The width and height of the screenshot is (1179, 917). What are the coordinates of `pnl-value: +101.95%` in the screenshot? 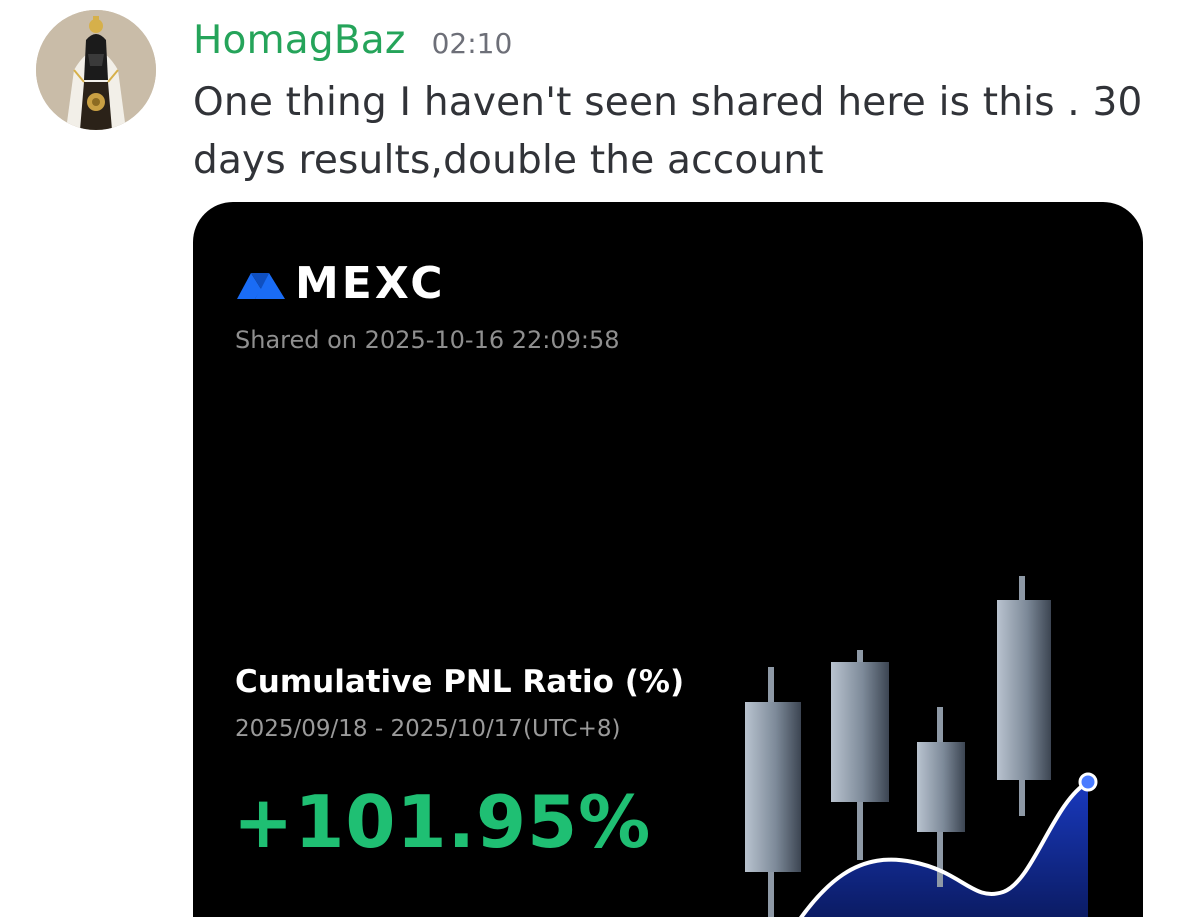 It's located at (442, 822).